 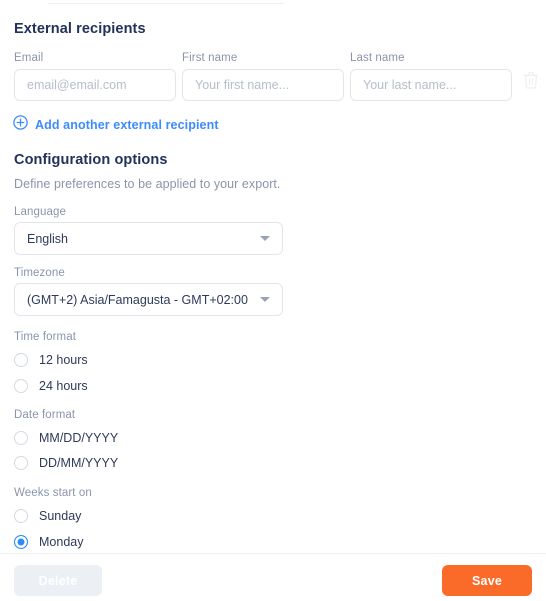 I want to click on external-recipients-title: External recipients, so click(x=80, y=29).